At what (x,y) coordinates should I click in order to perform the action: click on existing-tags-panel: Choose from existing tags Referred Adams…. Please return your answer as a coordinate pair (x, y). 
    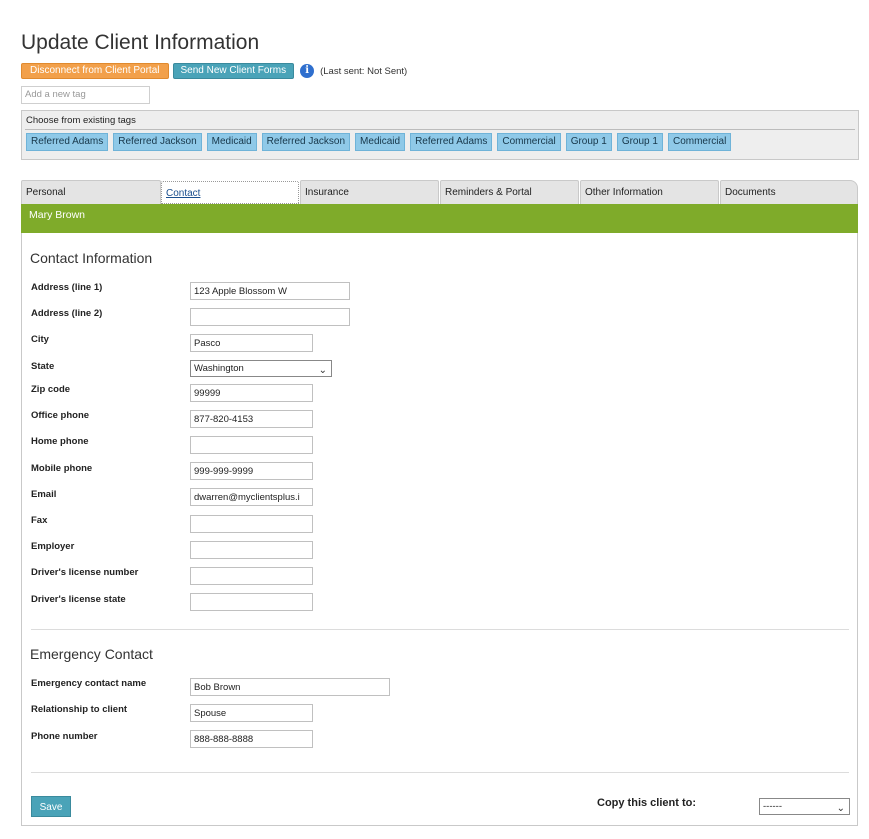
    Looking at the image, I should click on (440, 135).